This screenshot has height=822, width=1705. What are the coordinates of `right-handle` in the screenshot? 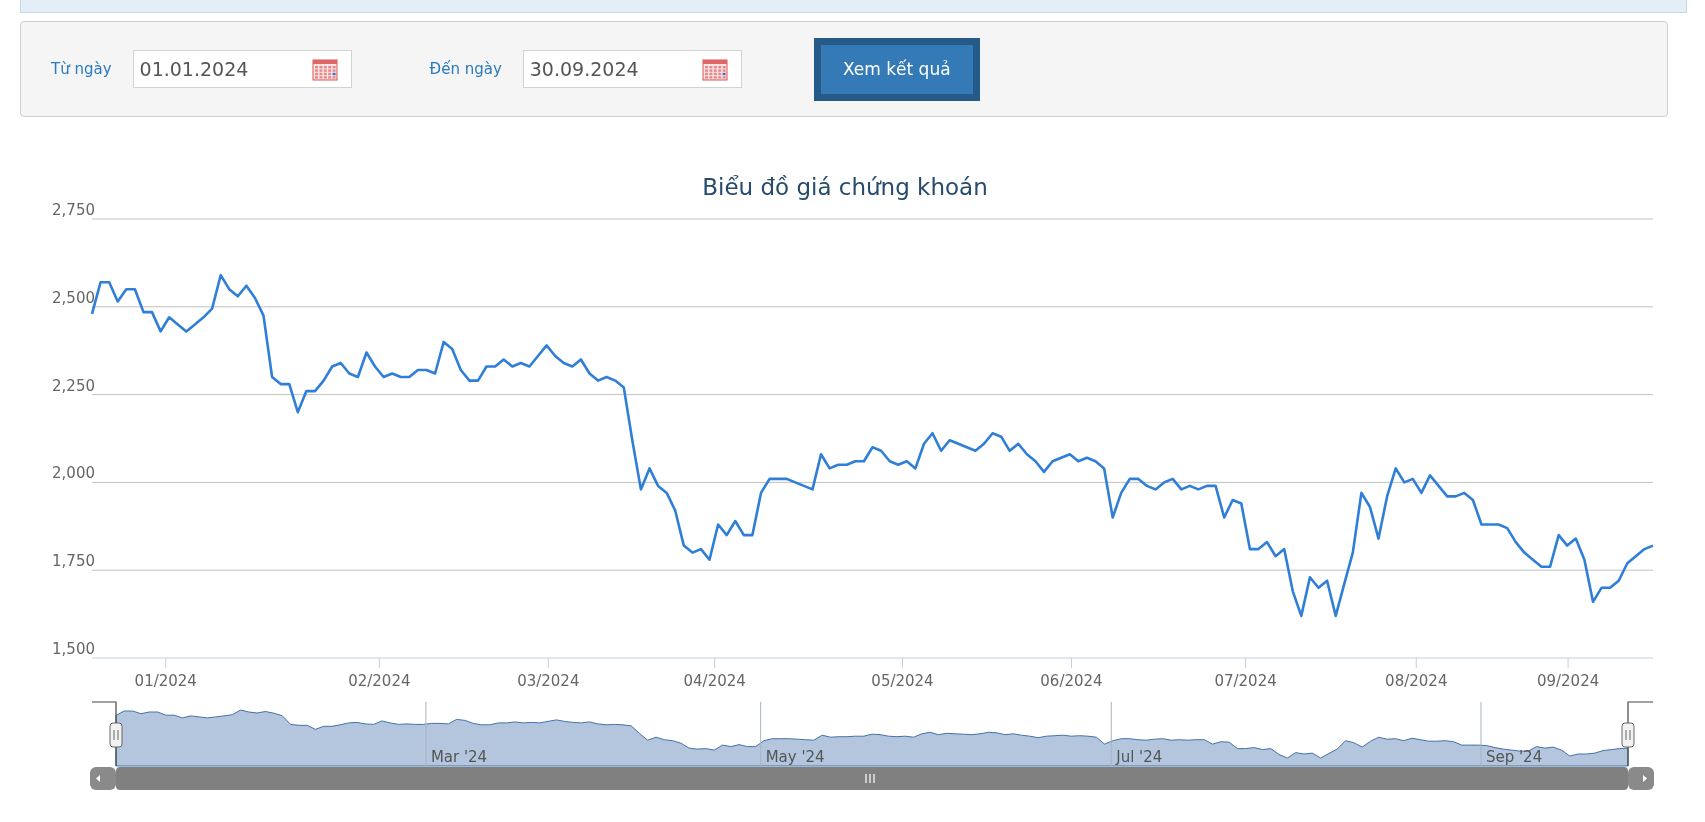 It's located at (1628, 735).